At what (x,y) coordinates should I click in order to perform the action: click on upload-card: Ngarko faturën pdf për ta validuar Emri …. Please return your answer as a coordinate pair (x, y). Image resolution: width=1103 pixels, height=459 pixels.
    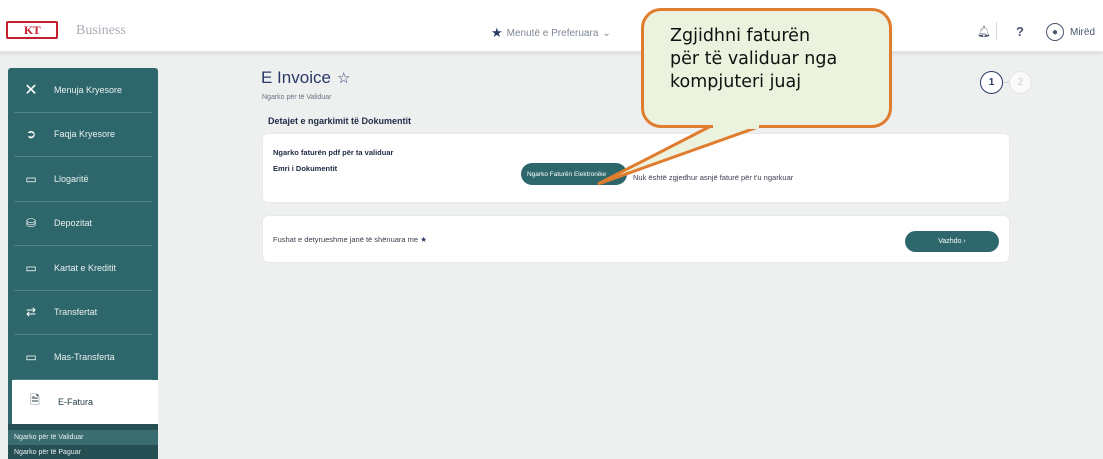
    Looking at the image, I should click on (636, 168).